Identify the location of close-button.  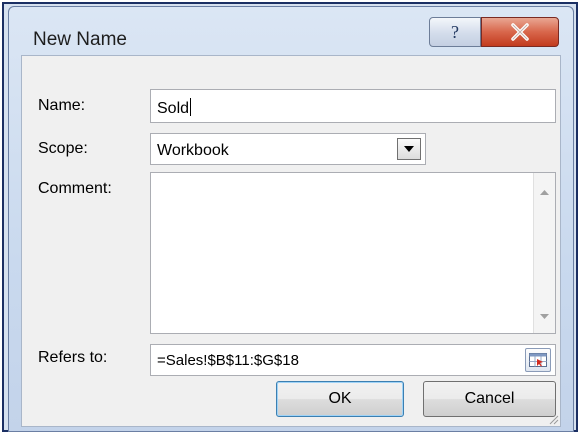
(520, 32).